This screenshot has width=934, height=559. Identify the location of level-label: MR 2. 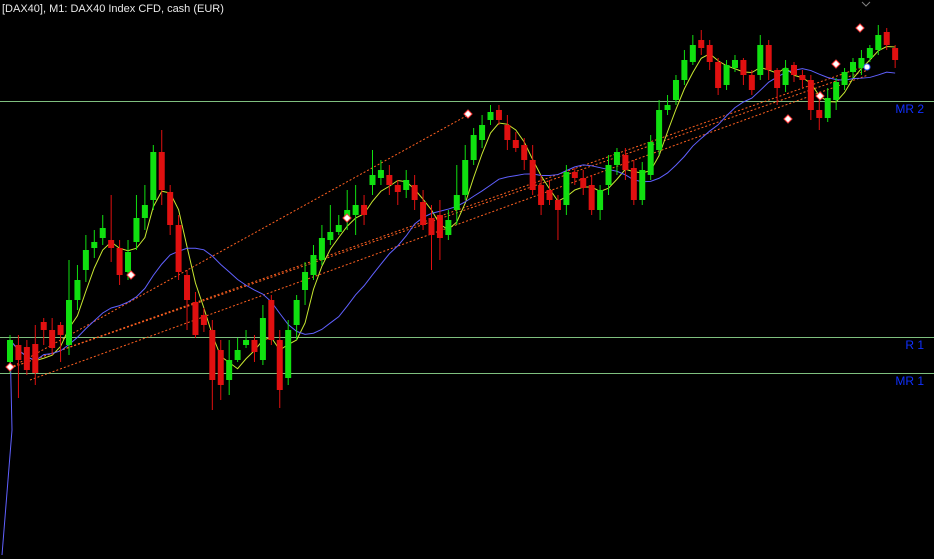
(909, 109).